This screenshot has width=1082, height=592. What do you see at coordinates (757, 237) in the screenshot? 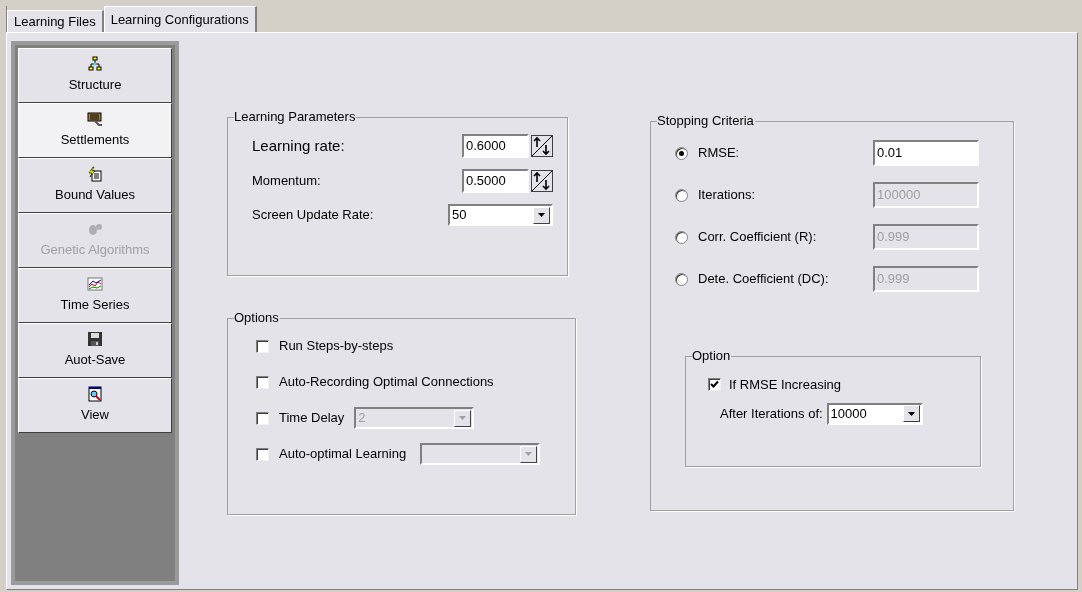
I see `radio-label: Corr. Coefficient (R):` at bounding box center [757, 237].